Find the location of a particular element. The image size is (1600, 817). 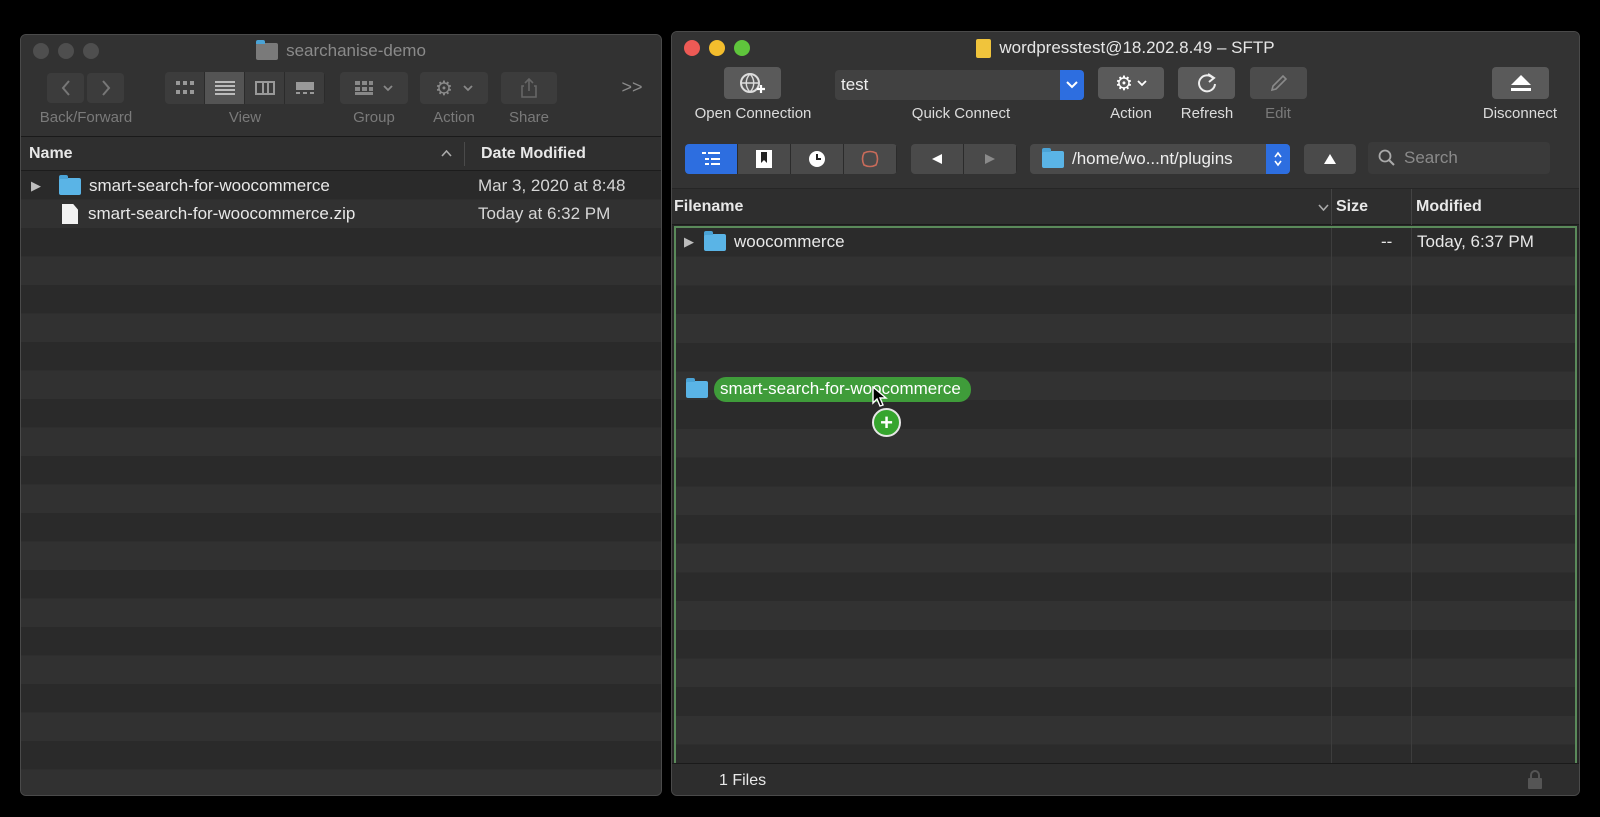

search-placeholder: Search is located at coordinates (1431, 157).